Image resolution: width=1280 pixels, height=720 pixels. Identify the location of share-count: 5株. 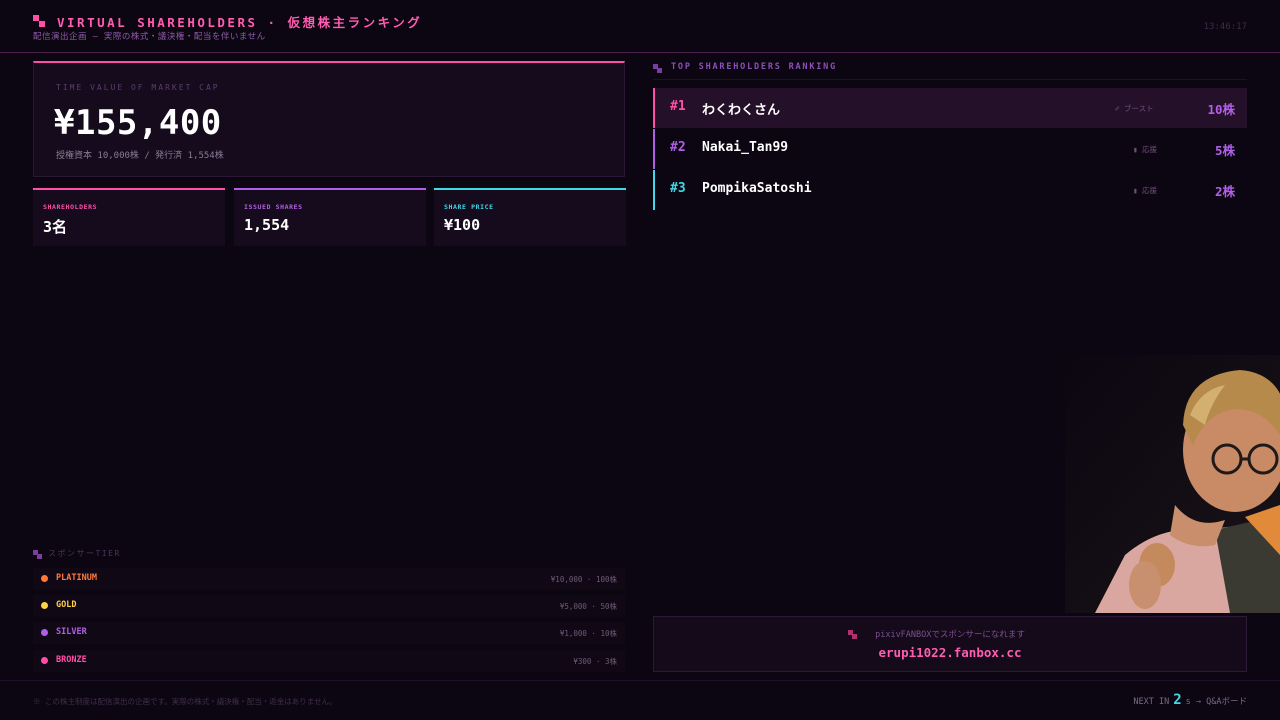
(1224, 150).